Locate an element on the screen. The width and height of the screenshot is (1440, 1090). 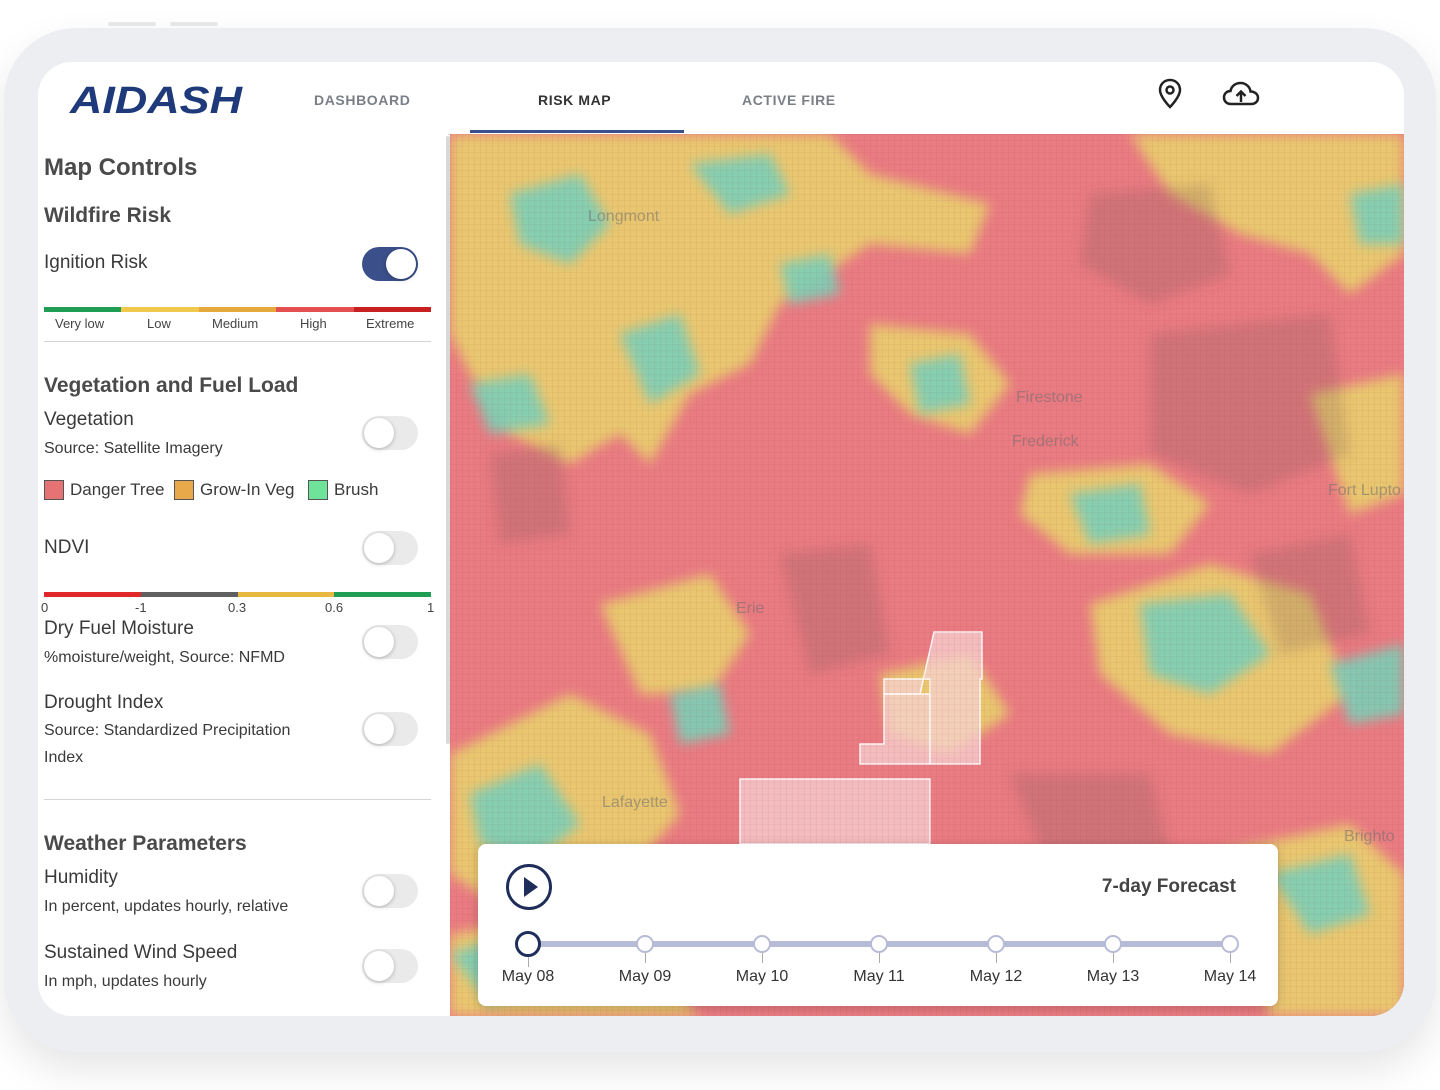
vegetation-label: Vegetation is located at coordinates (89, 419).